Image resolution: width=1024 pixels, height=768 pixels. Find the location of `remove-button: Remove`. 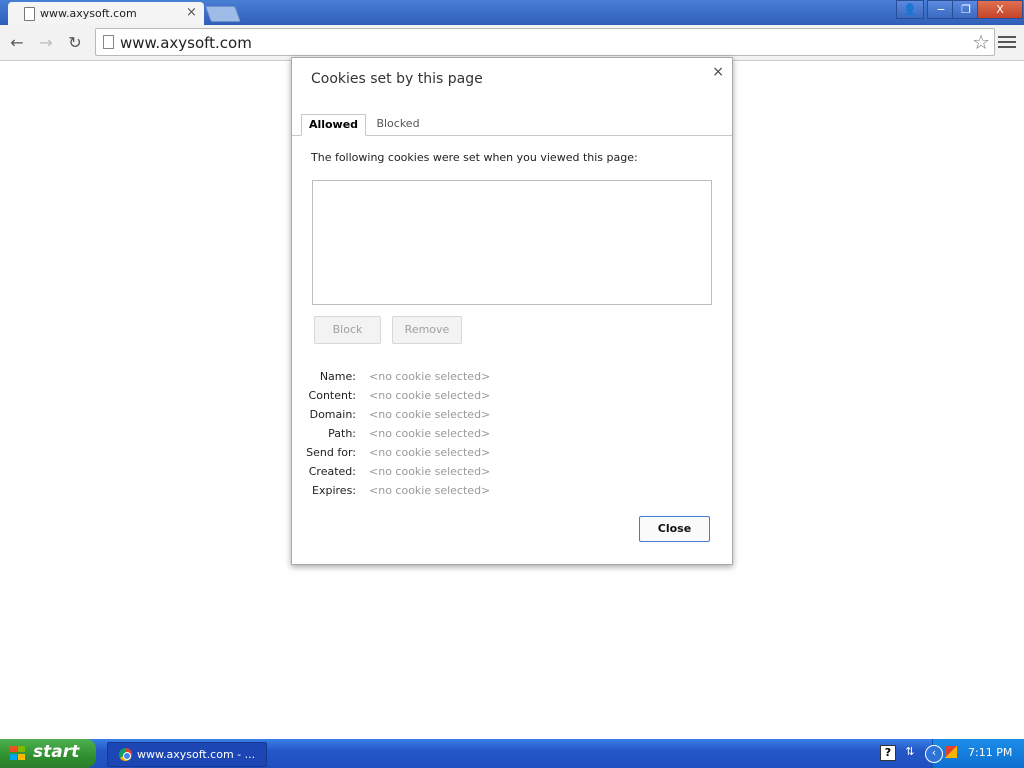

remove-button: Remove is located at coordinates (427, 330).